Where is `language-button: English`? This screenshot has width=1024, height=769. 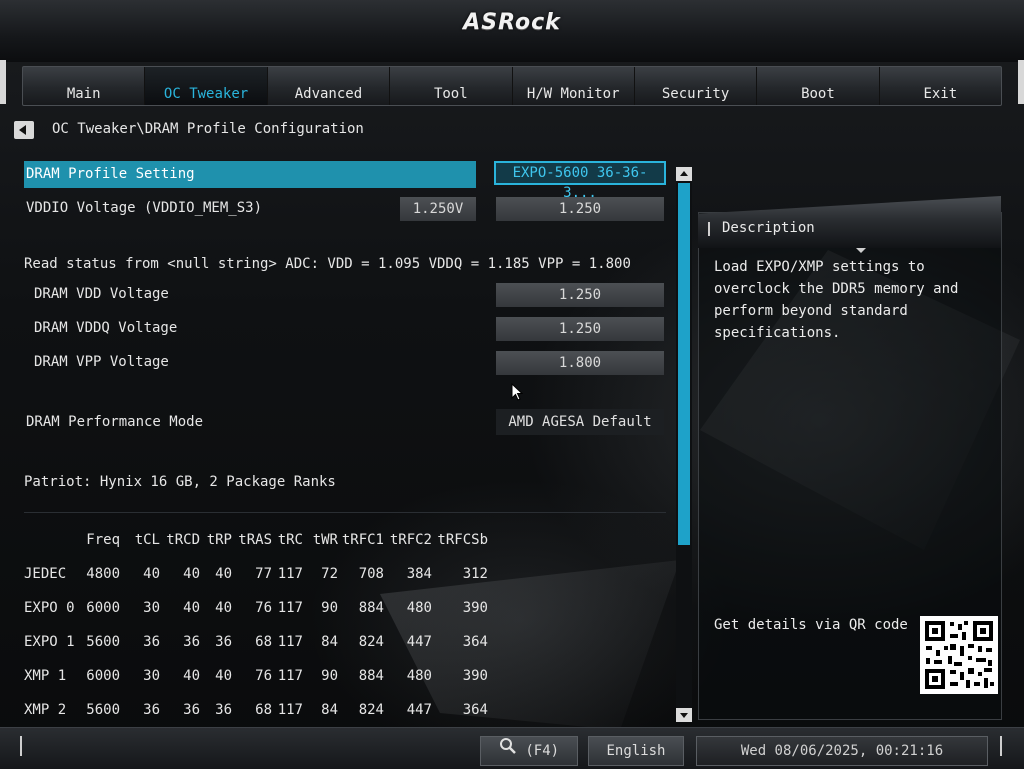
language-button: English is located at coordinates (636, 751).